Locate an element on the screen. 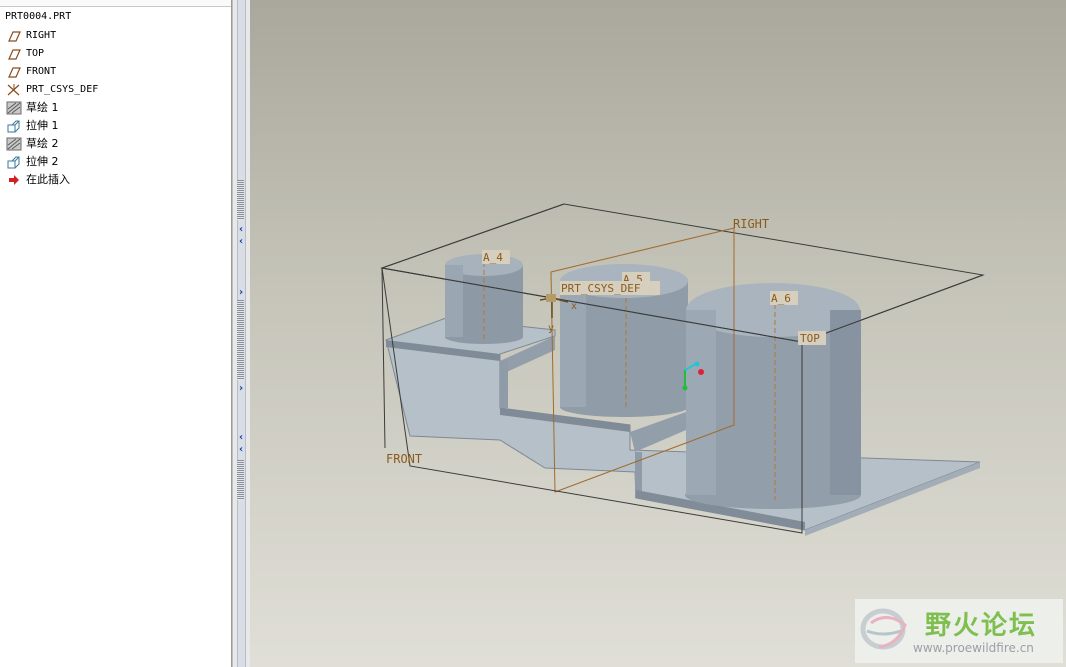 The image size is (1066, 667). tree-item-right: RIGHT is located at coordinates (31, 36).